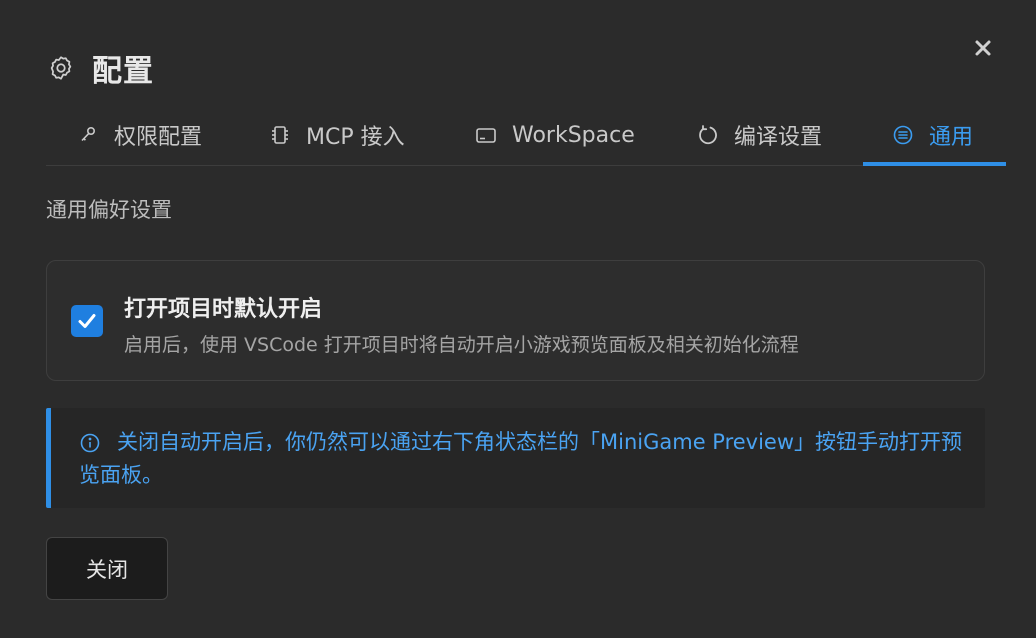  I want to click on option-description: 启用后，使用 VSCode 打开项目时将自动开启小游戏预览面板及相关初始化流程, so click(461, 345).